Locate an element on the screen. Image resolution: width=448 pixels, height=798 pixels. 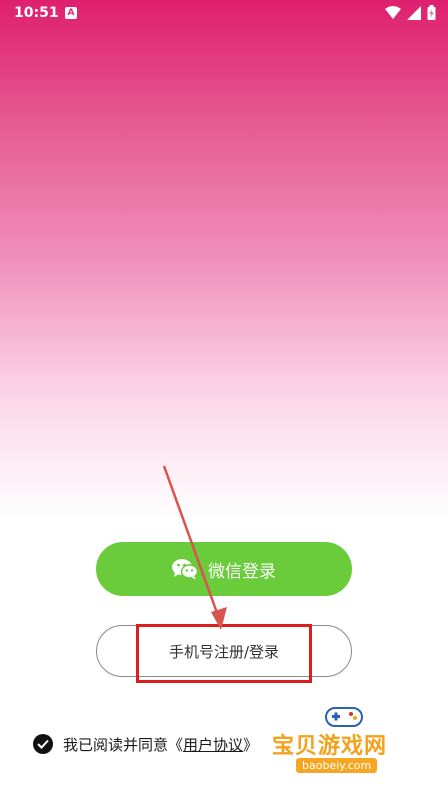
battery-icon is located at coordinates (431, 12).